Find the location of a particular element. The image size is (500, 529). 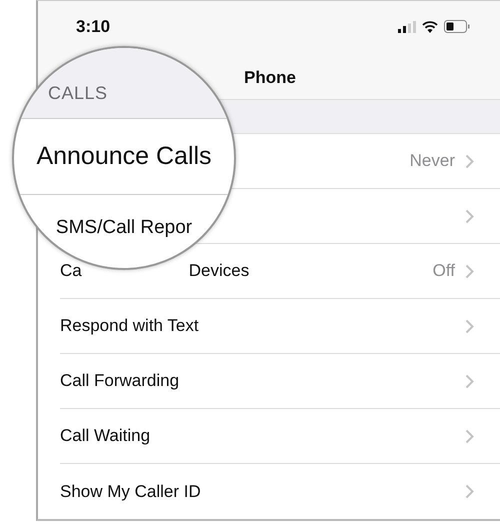

row-label: Devices is located at coordinates (219, 271).